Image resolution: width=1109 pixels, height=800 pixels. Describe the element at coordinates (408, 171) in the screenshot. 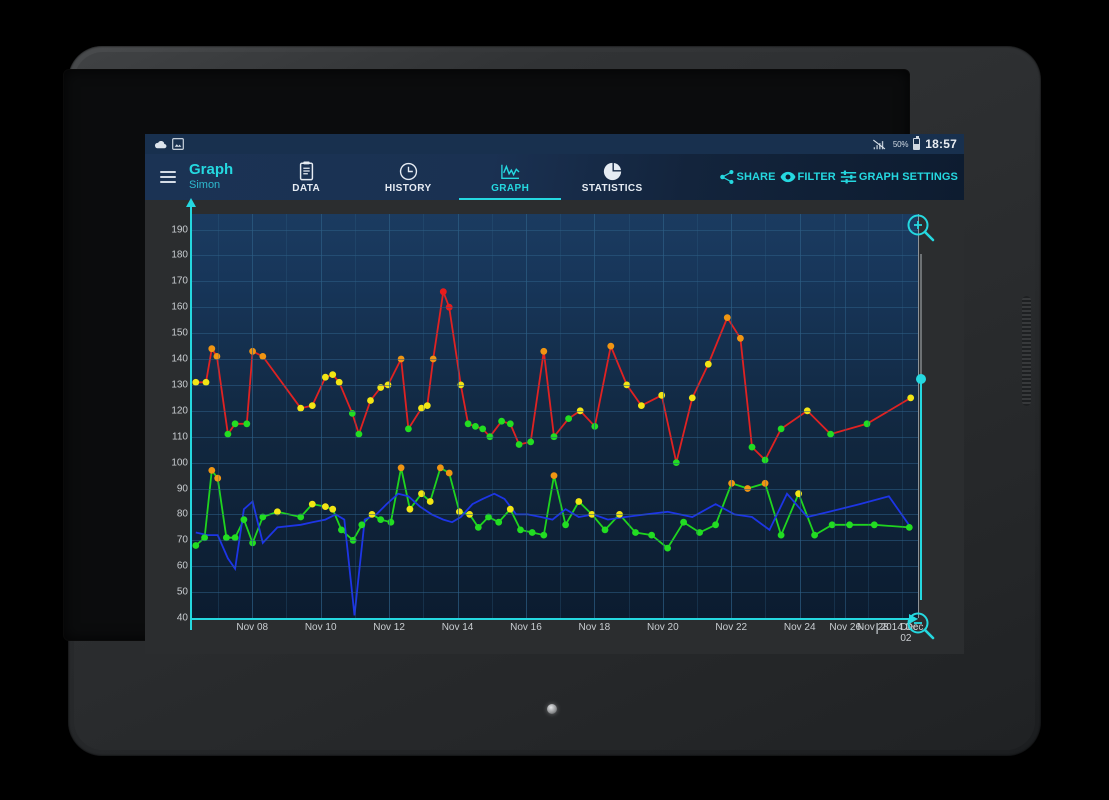

I see `clock-icon` at that location.